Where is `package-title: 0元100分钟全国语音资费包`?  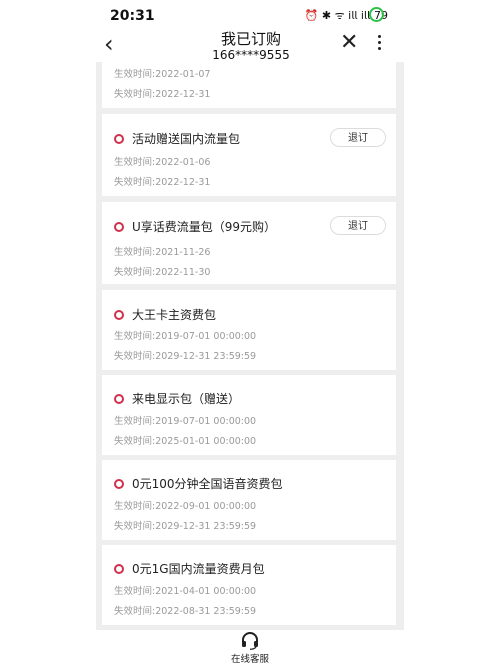 package-title: 0元100分钟全国语音资费包 is located at coordinates (198, 483).